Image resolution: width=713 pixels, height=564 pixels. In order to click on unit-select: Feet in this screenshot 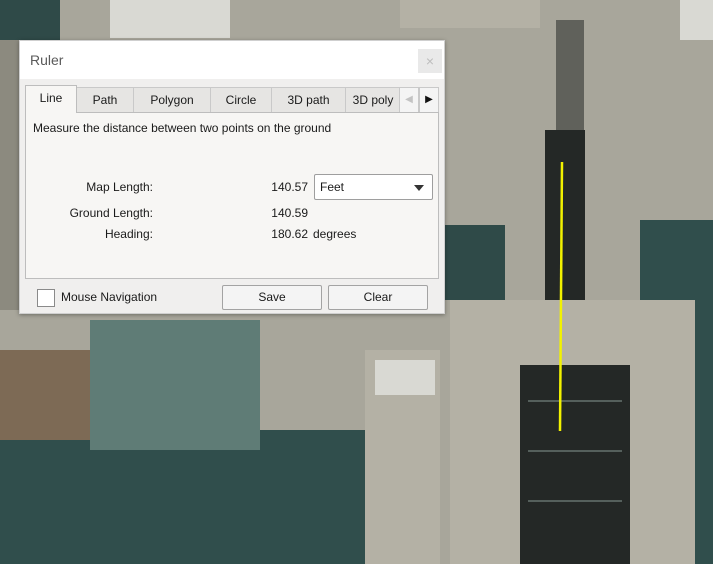, I will do `click(373, 187)`.